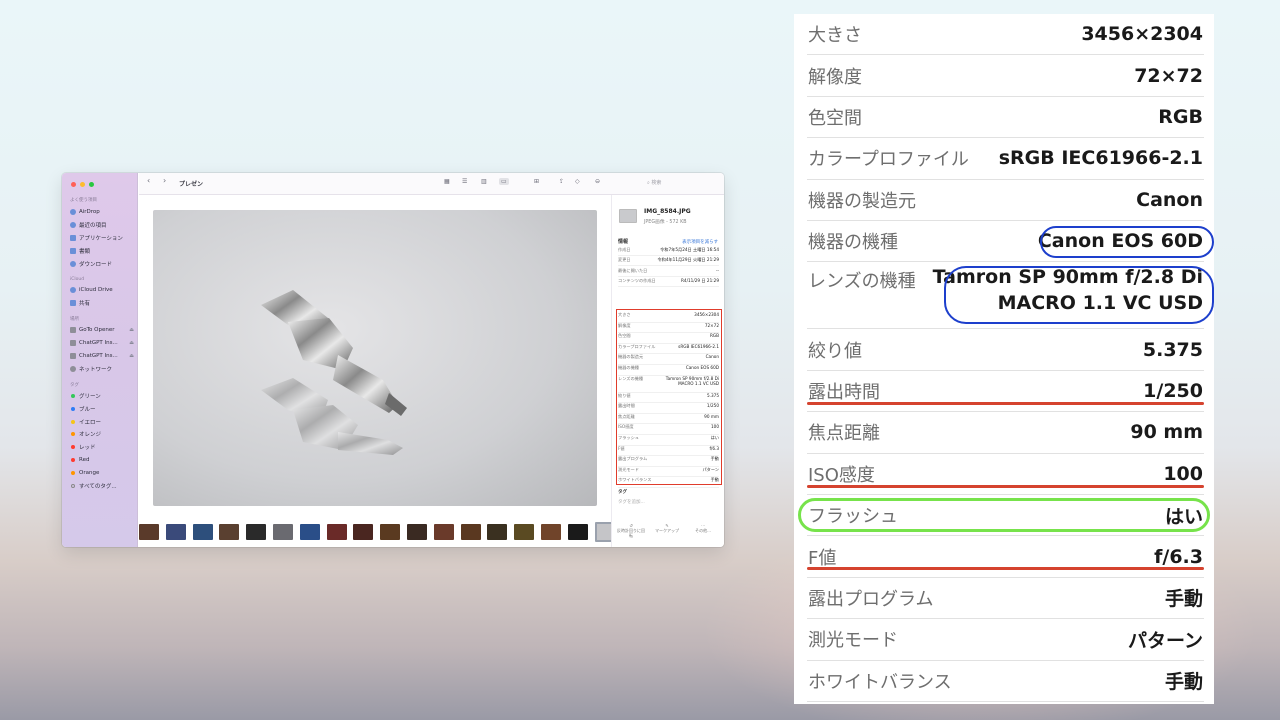 Image resolution: width=1280 pixels, height=720 pixels. What do you see at coordinates (1005, 76) in the screenshot?
I see `metadata-row-resolution: 解像度 72×72` at bounding box center [1005, 76].